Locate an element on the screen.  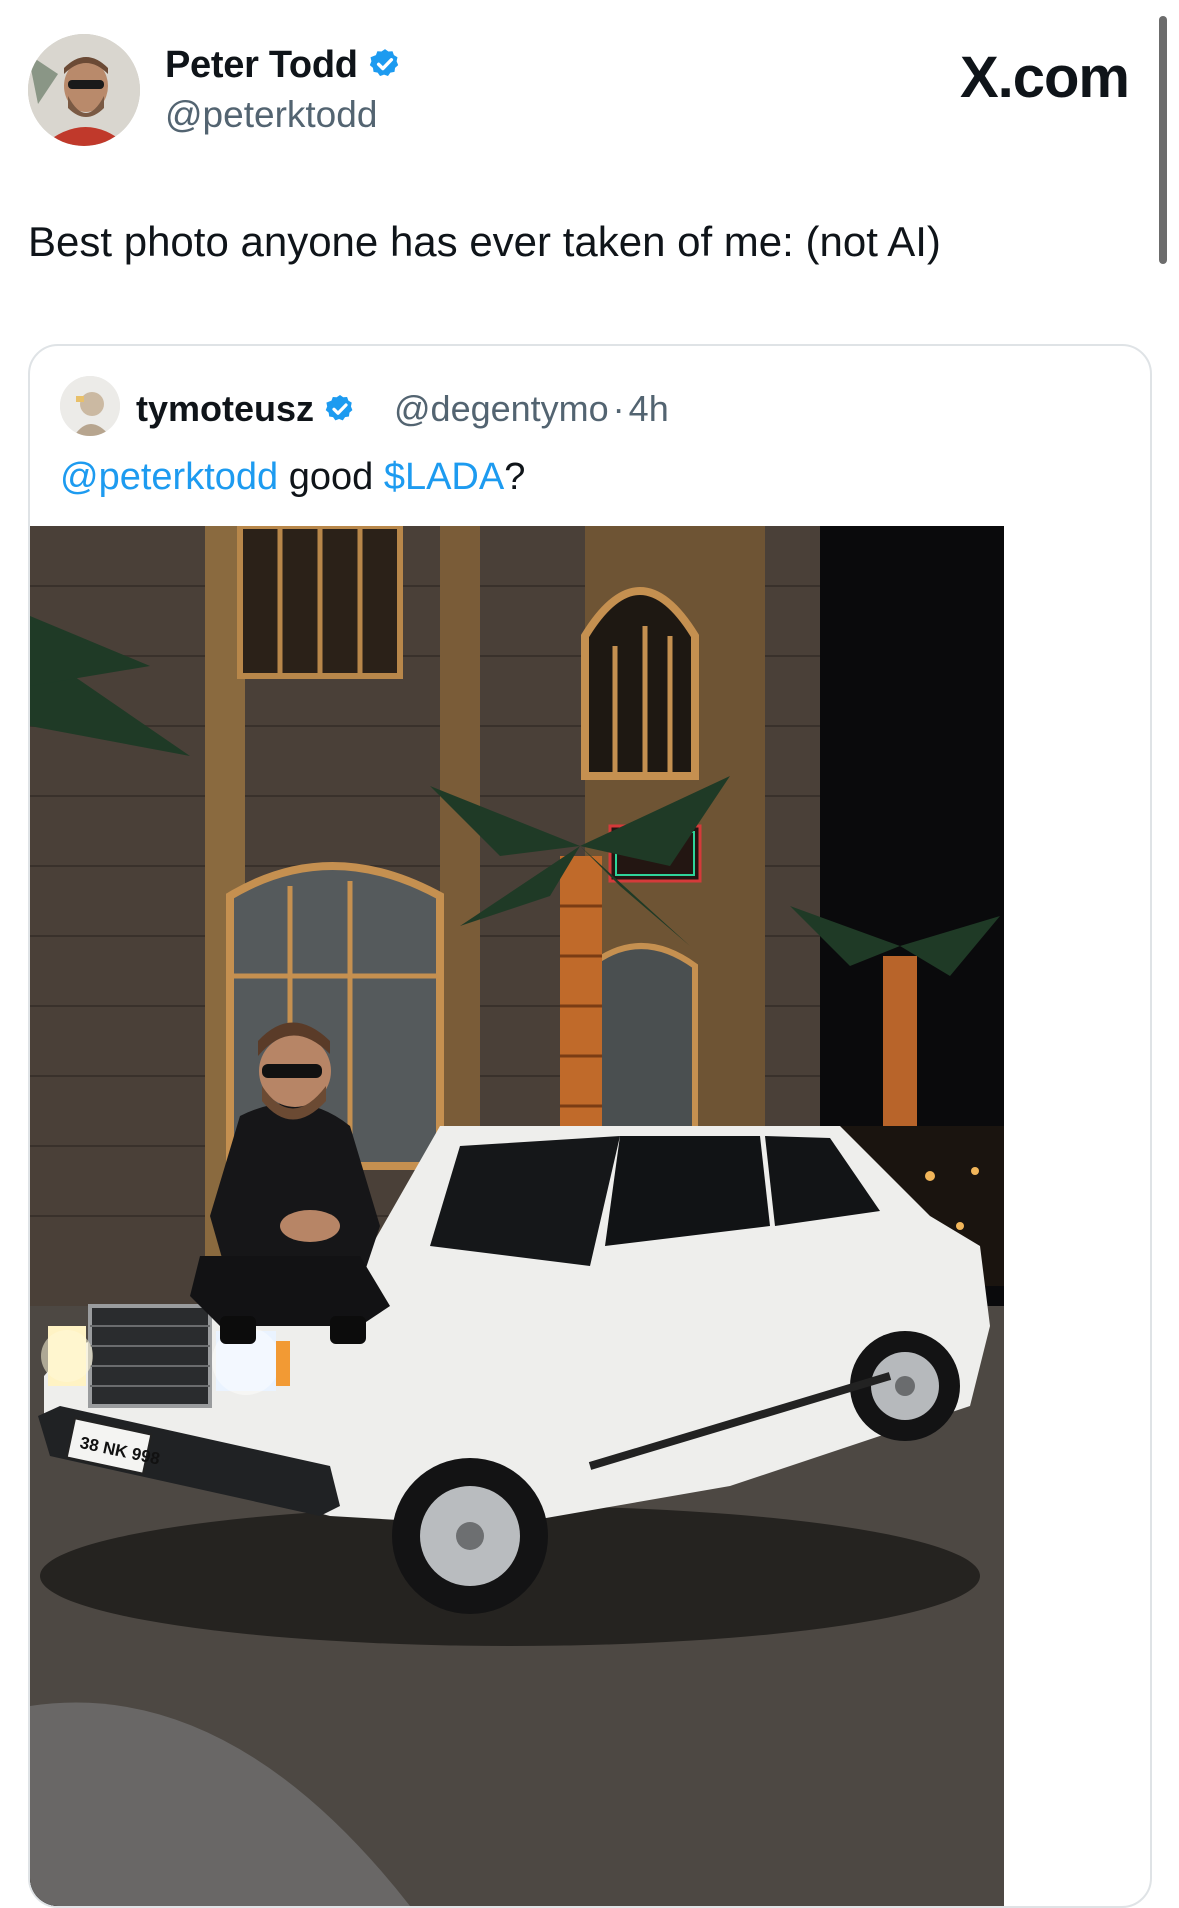
quoted-author-name: tymoteusz is located at coordinates (246, 411).